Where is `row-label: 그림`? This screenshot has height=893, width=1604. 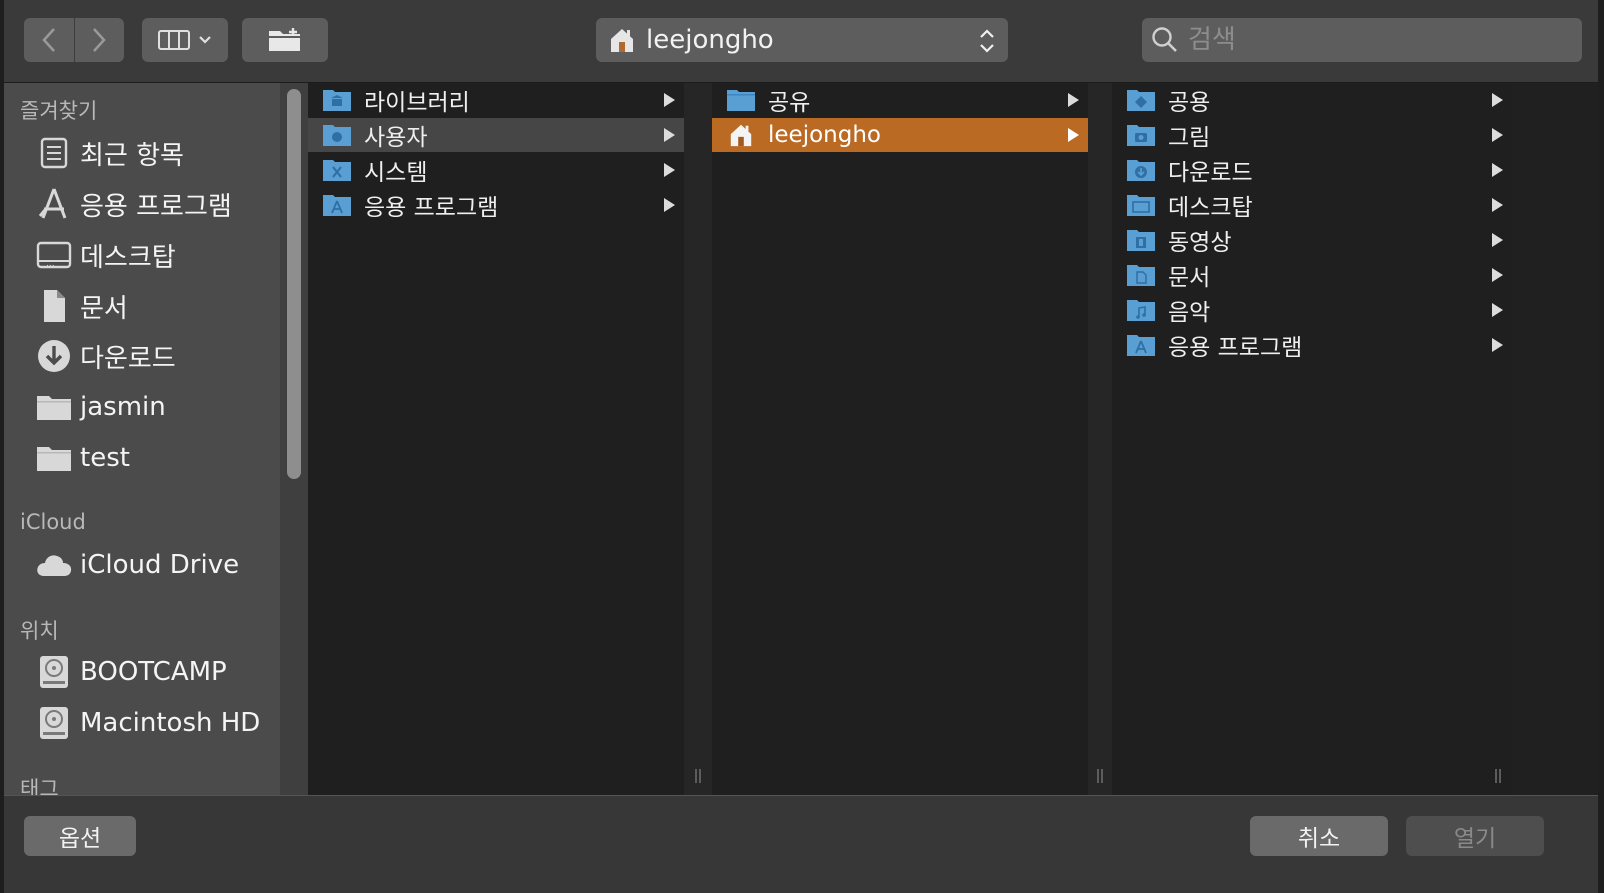
row-label: 그림 is located at coordinates (1189, 138).